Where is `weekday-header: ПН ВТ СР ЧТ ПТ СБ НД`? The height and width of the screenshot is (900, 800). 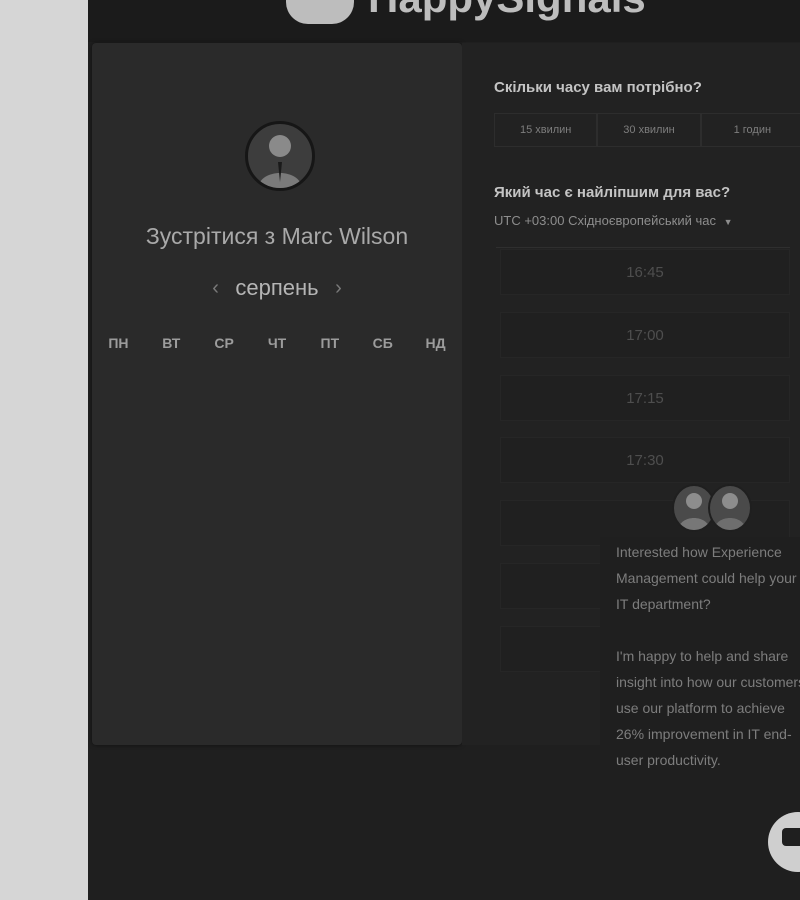 weekday-header: ПН ВТ СР ЧТ ПТ СБ НД is located at coordinates (277, 343).